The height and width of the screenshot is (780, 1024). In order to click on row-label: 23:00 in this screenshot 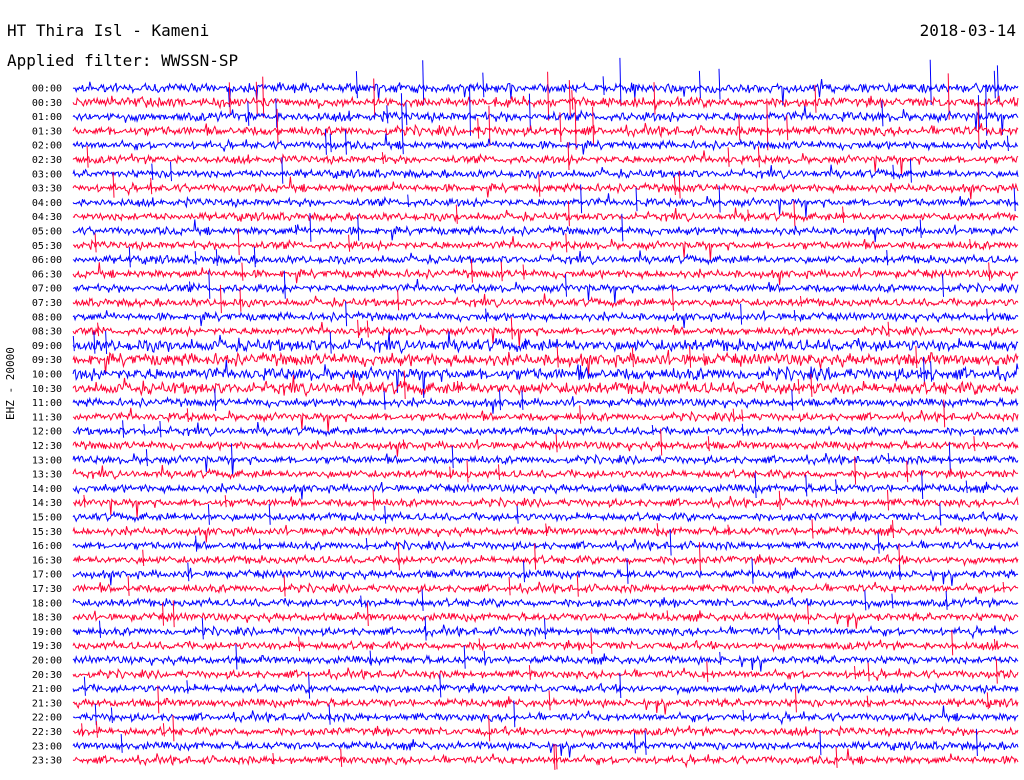, I will do `click(47, 746)`.